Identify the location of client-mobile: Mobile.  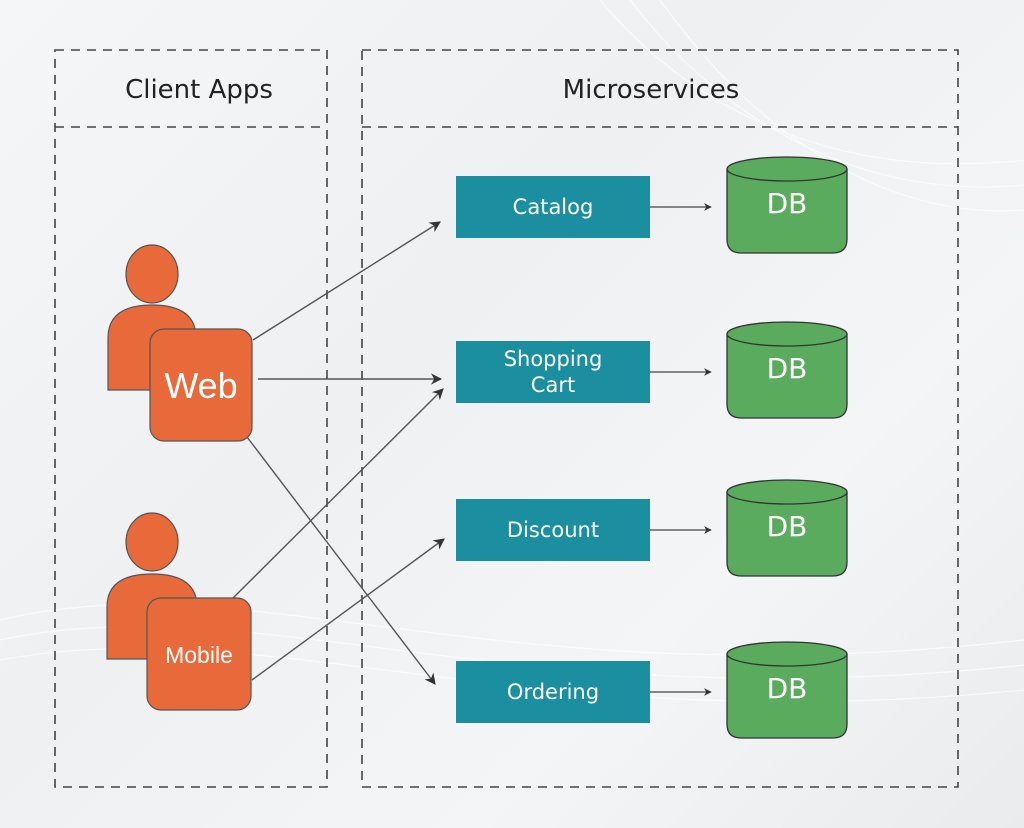
(179, 611).